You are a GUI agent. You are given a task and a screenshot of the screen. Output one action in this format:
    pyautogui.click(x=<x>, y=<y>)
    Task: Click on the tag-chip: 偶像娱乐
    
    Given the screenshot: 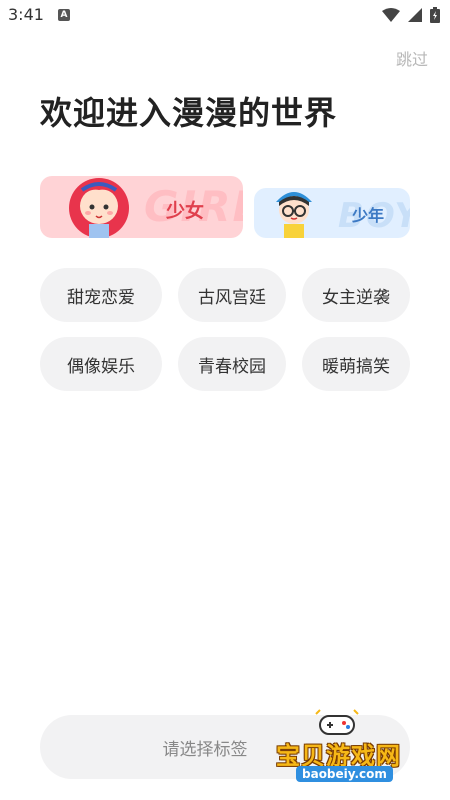 What is the action you would take?
    pyautogui.click(x=101, y=364)
    